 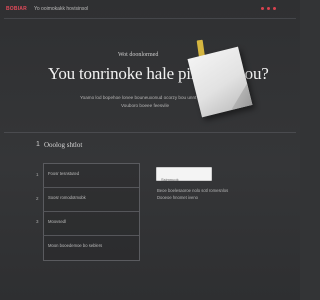 I want to click on list-item: Soosr romodotmobk, so click(x=91, y=199).